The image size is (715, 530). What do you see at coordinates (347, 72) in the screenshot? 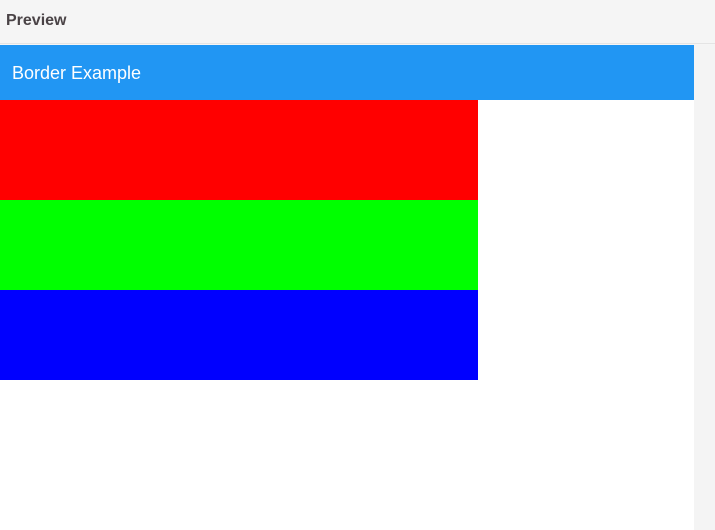
I see `app-bar: Border Example` at bounding box center [347, 72].